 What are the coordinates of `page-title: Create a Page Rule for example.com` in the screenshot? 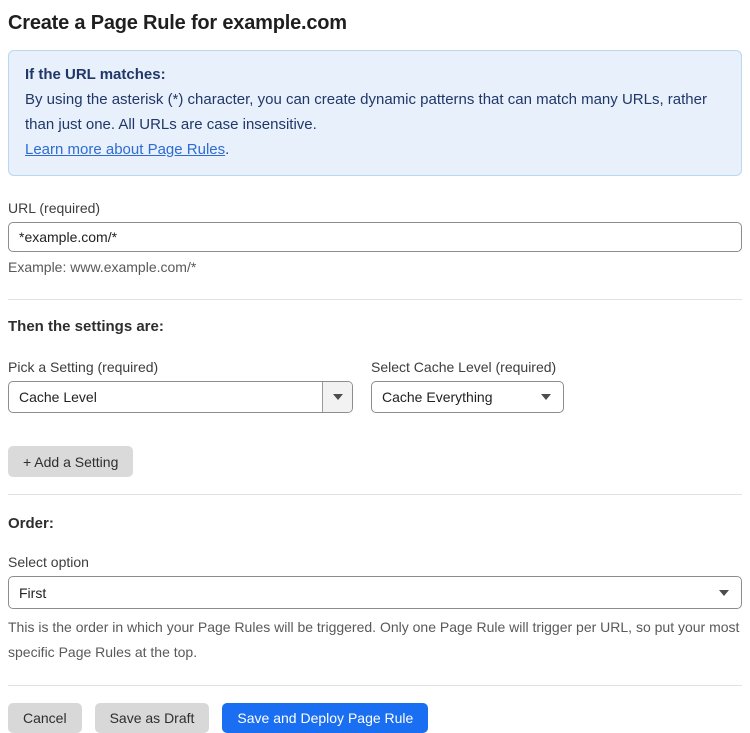 It's located at (177, 23).